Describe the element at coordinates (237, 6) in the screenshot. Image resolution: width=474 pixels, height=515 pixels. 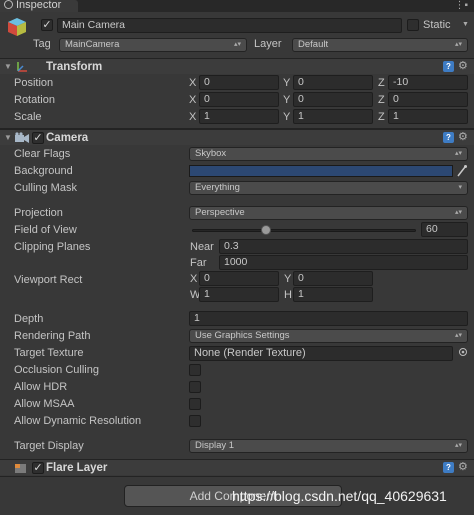
I see `tab-bar: Inspector ⋮▪` at that location.